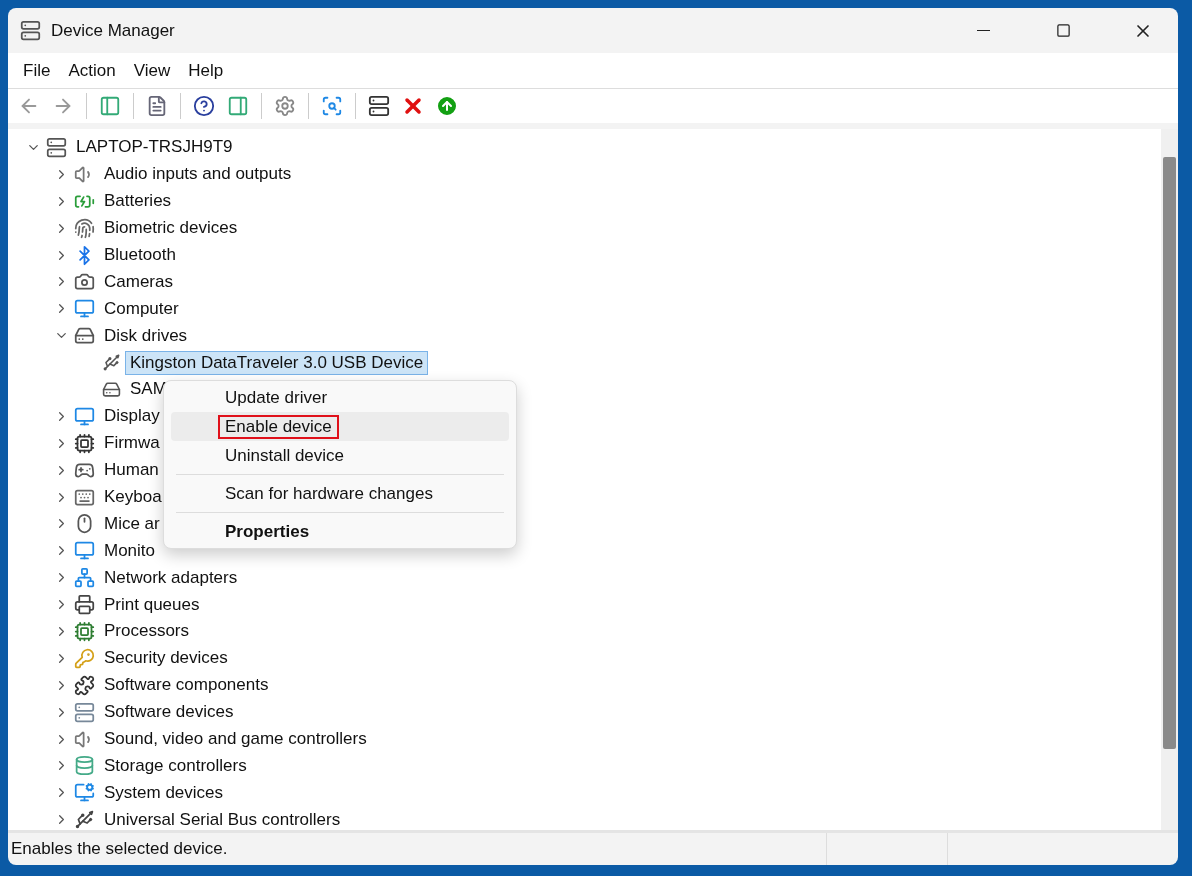 The width and height of the screenshot is (1192, 876). What do you see at coordinates (206, 70) in the screenshot?
I see `menu-item: Help` at bounding box center [206, 70].